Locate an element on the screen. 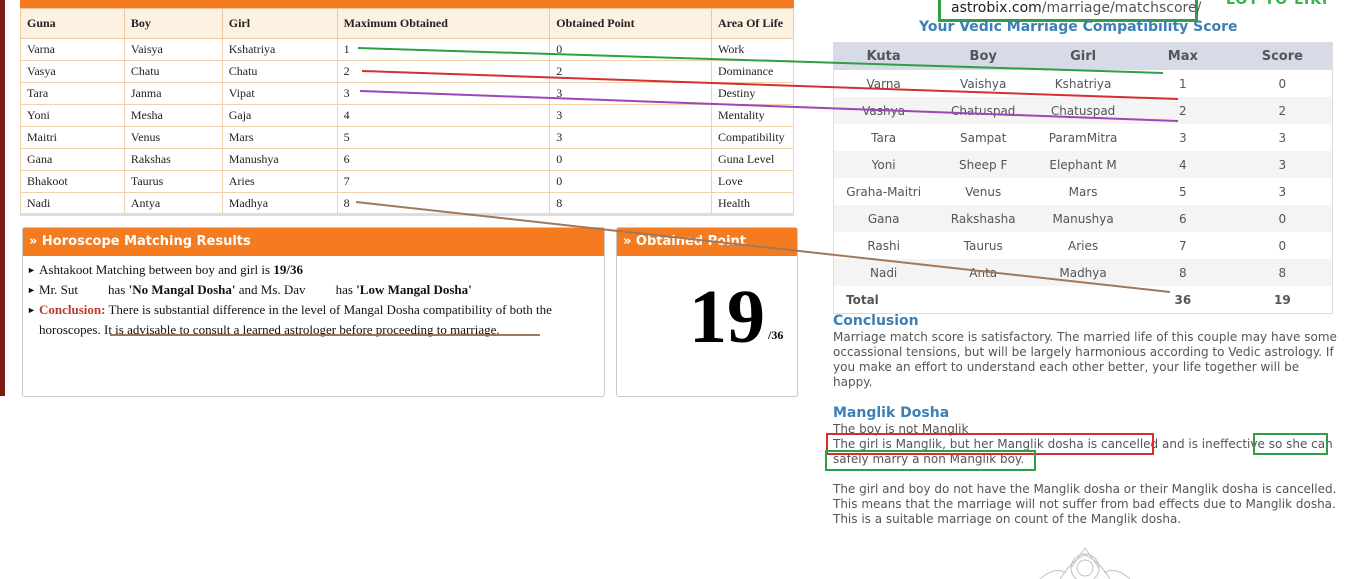 The width and height of the screenshot is (1360, 579). green-annotation-line is located at coordinates (760, 60).